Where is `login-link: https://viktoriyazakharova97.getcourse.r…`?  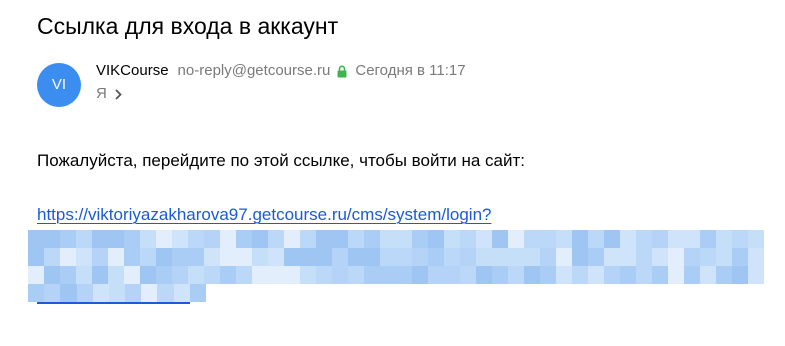
login-link: https://viktoriyazakharova97.getcourse.r… is located at coordinates (264, 215).